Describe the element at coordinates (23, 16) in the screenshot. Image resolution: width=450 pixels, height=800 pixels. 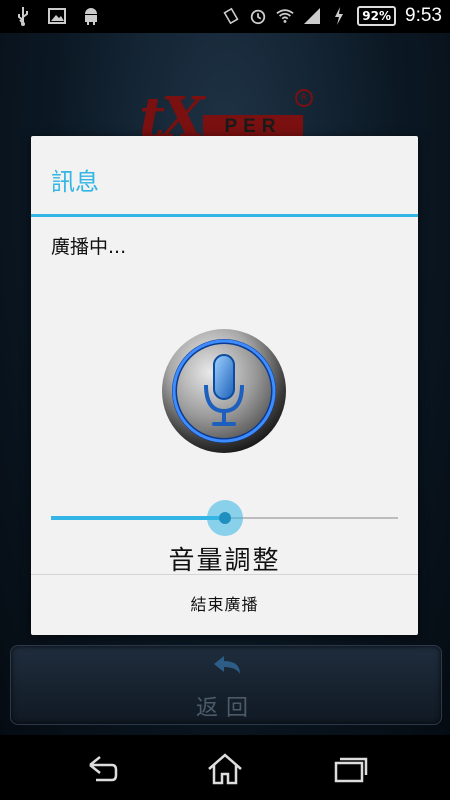
I see `usb-icon` at that location.